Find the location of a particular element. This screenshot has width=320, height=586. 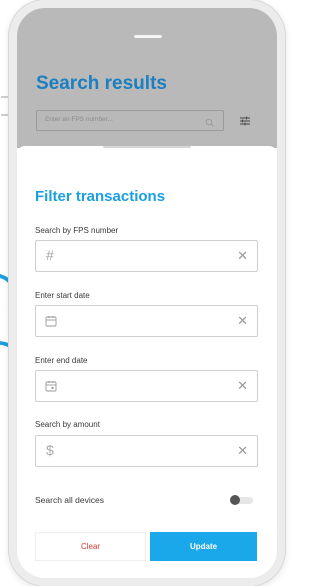

end-date-label: Enter end date is located at coordinates (61, 360).